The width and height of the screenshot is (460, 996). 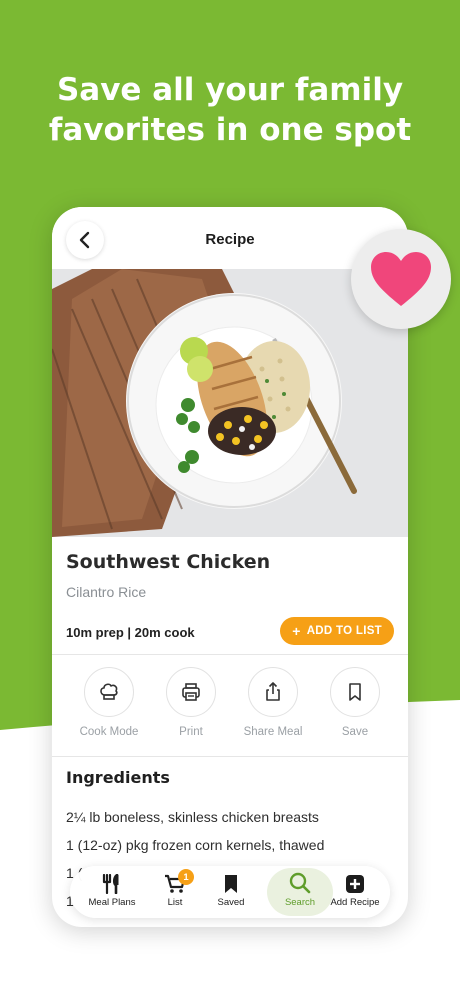 What do you see at coordinates (109, 691) in the screenshot?
I see `chef-hat-icon` at bounding box center [109, 691].